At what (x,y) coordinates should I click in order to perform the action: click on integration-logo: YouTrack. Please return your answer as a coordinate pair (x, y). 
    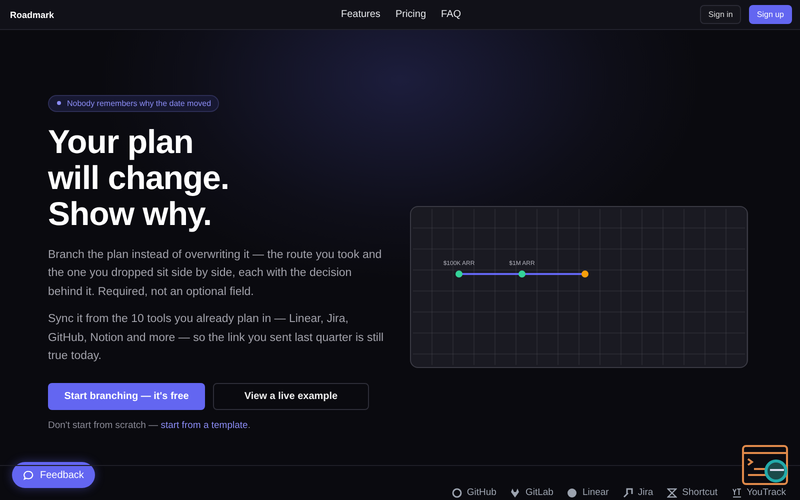
    Looking at the image, I should click on (759, 492).